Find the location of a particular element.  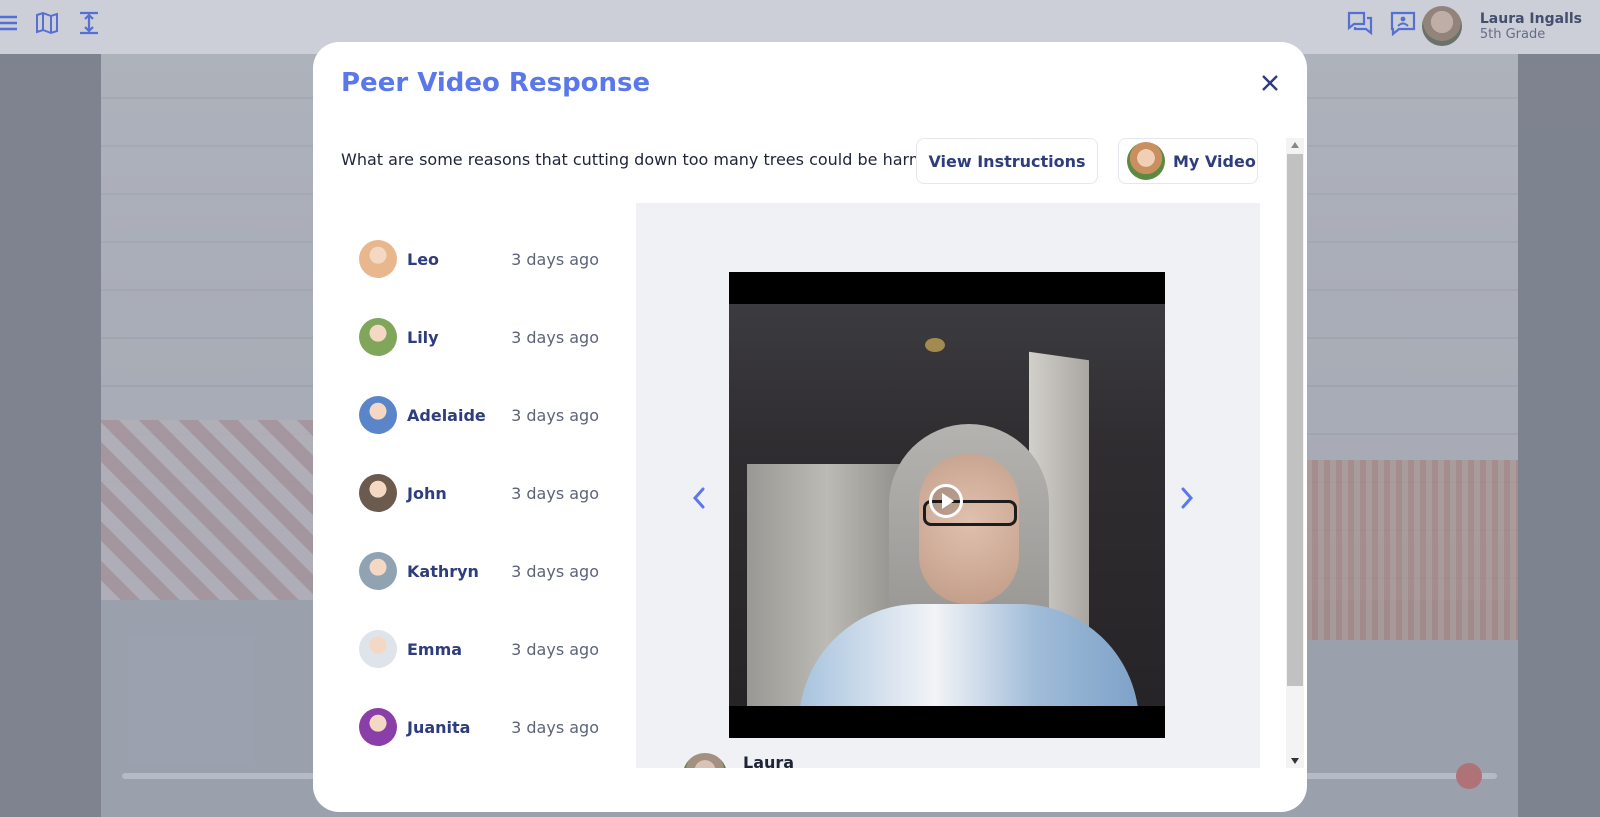

chevron-right-icon is located at coordinates (1187, 498).